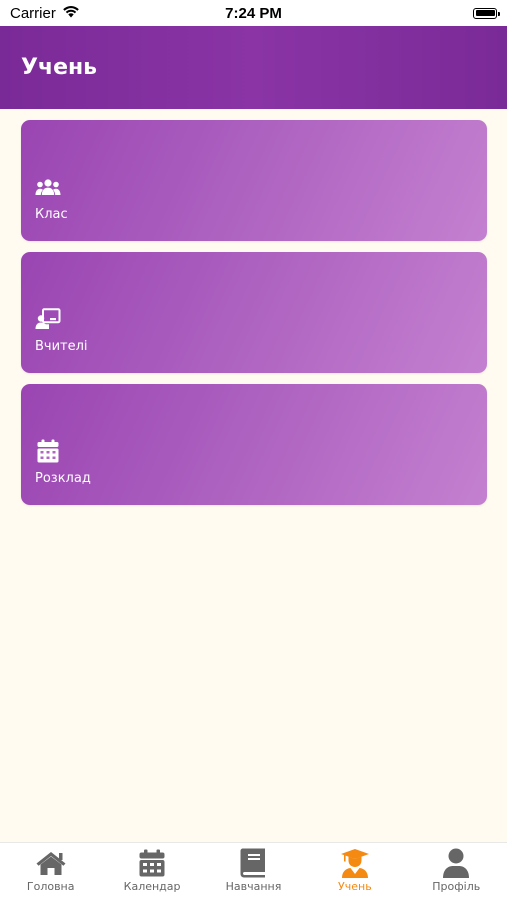  Describe the element at coordinates (50, 886) in the screenshot. I see `tab-label-home: Головна` at that location.